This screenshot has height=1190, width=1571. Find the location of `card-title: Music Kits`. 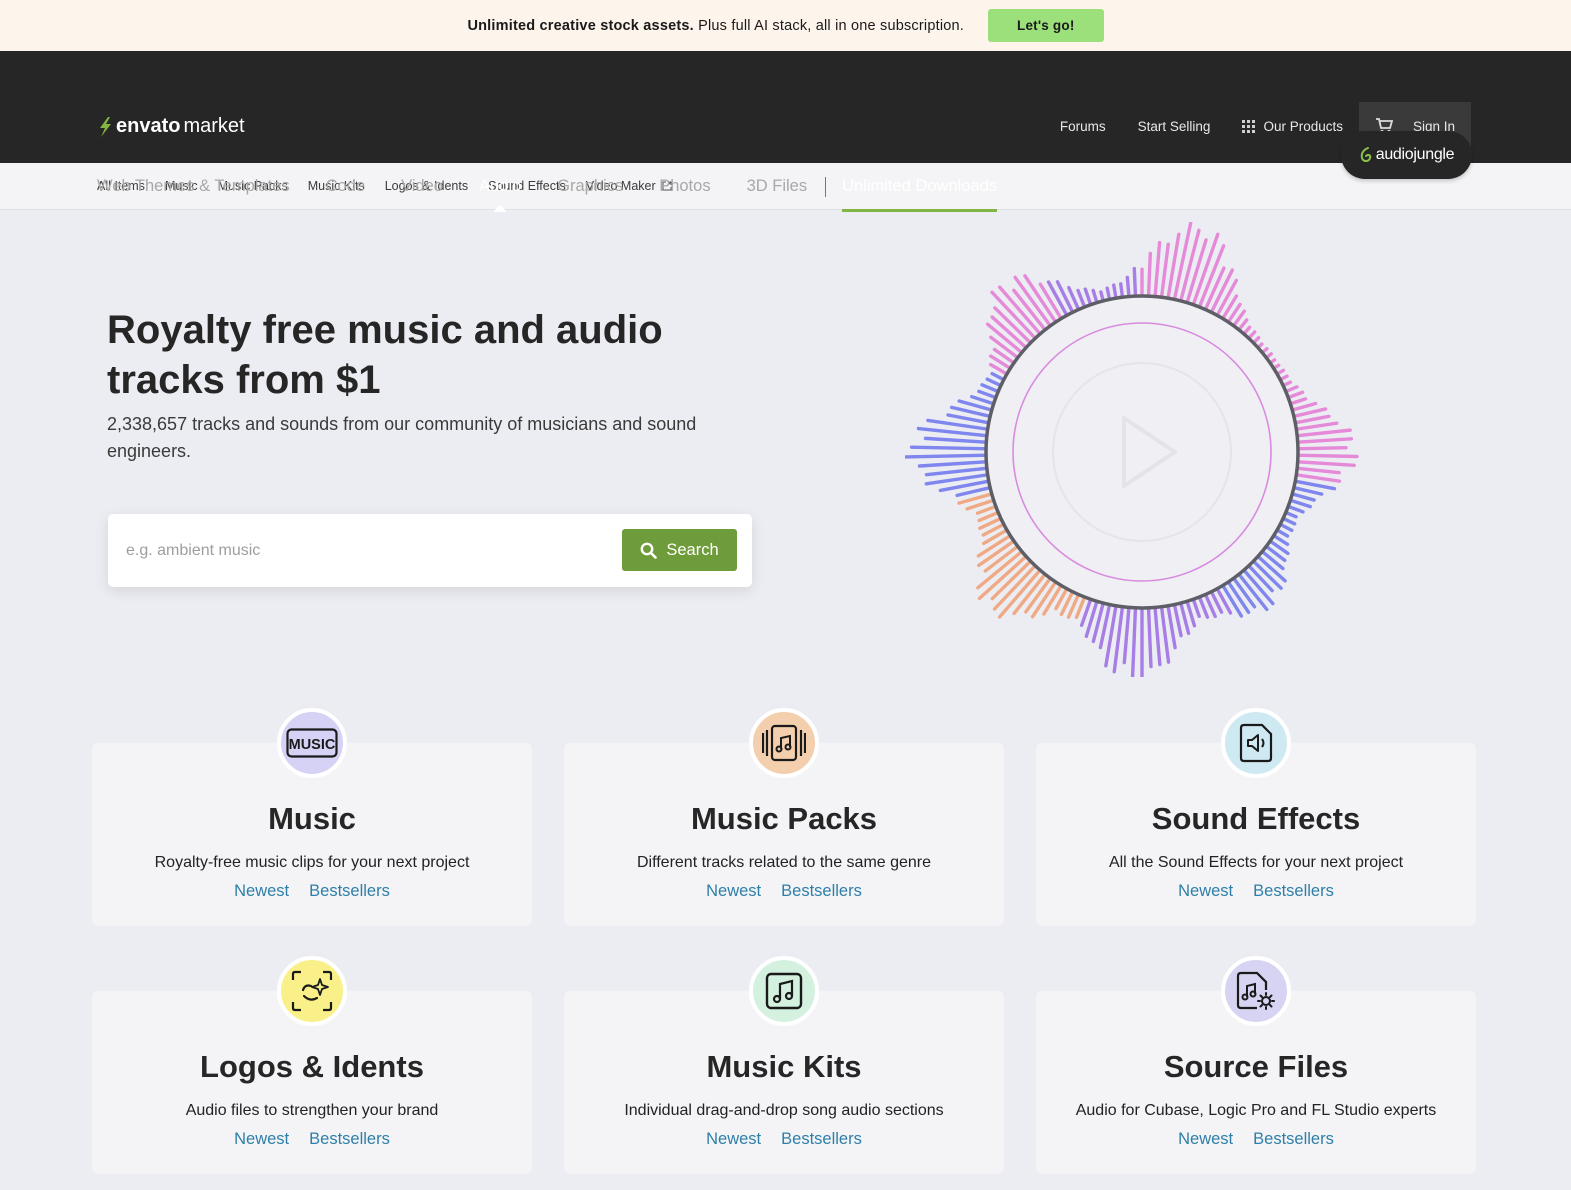

card-title: Music Kits is located at coordinates (784, 1066).